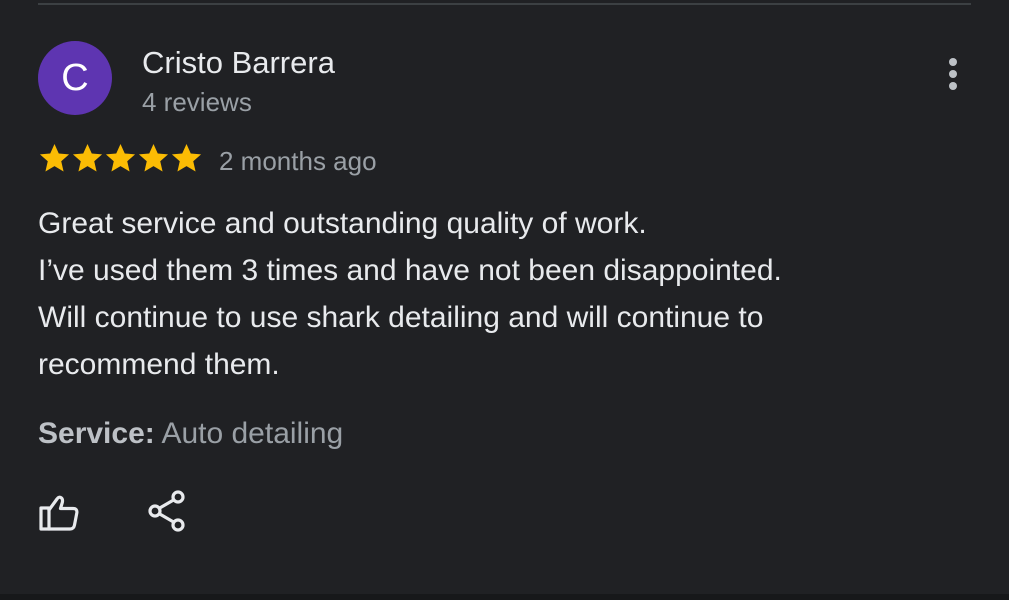 The width and height of the screenshot is (1009, 600). I want to click on top-divider, so click(504, 4).